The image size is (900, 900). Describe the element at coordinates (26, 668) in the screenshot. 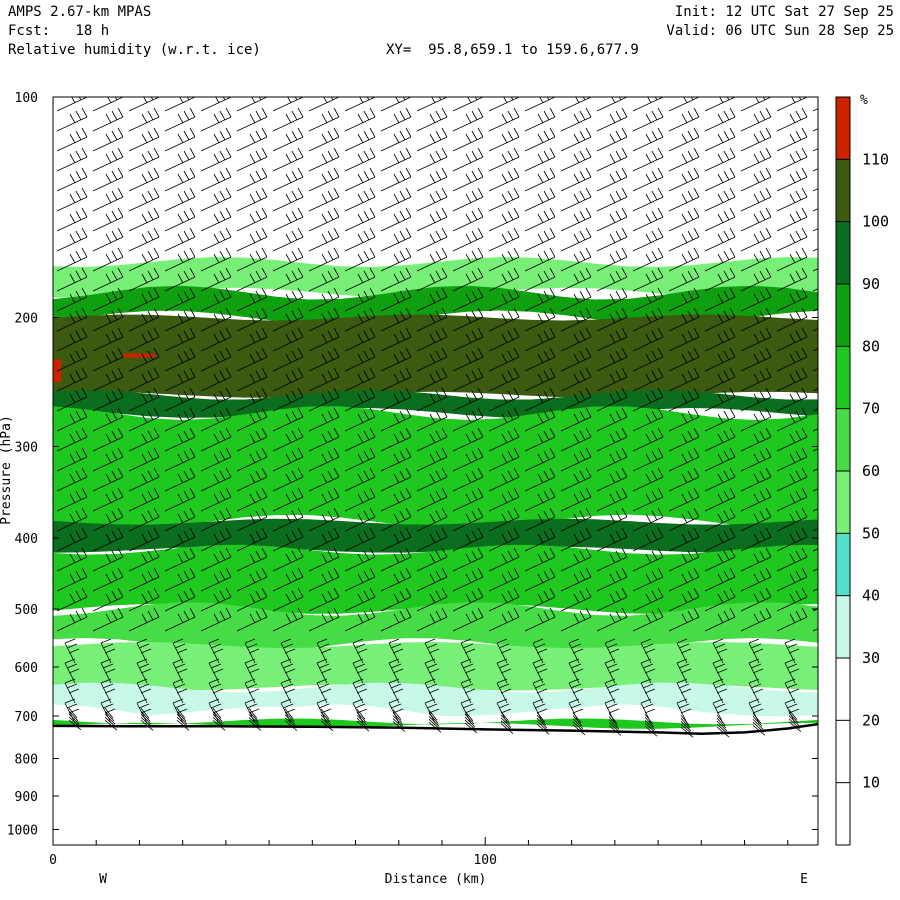

I see `y-tick-label: 600` at that location.